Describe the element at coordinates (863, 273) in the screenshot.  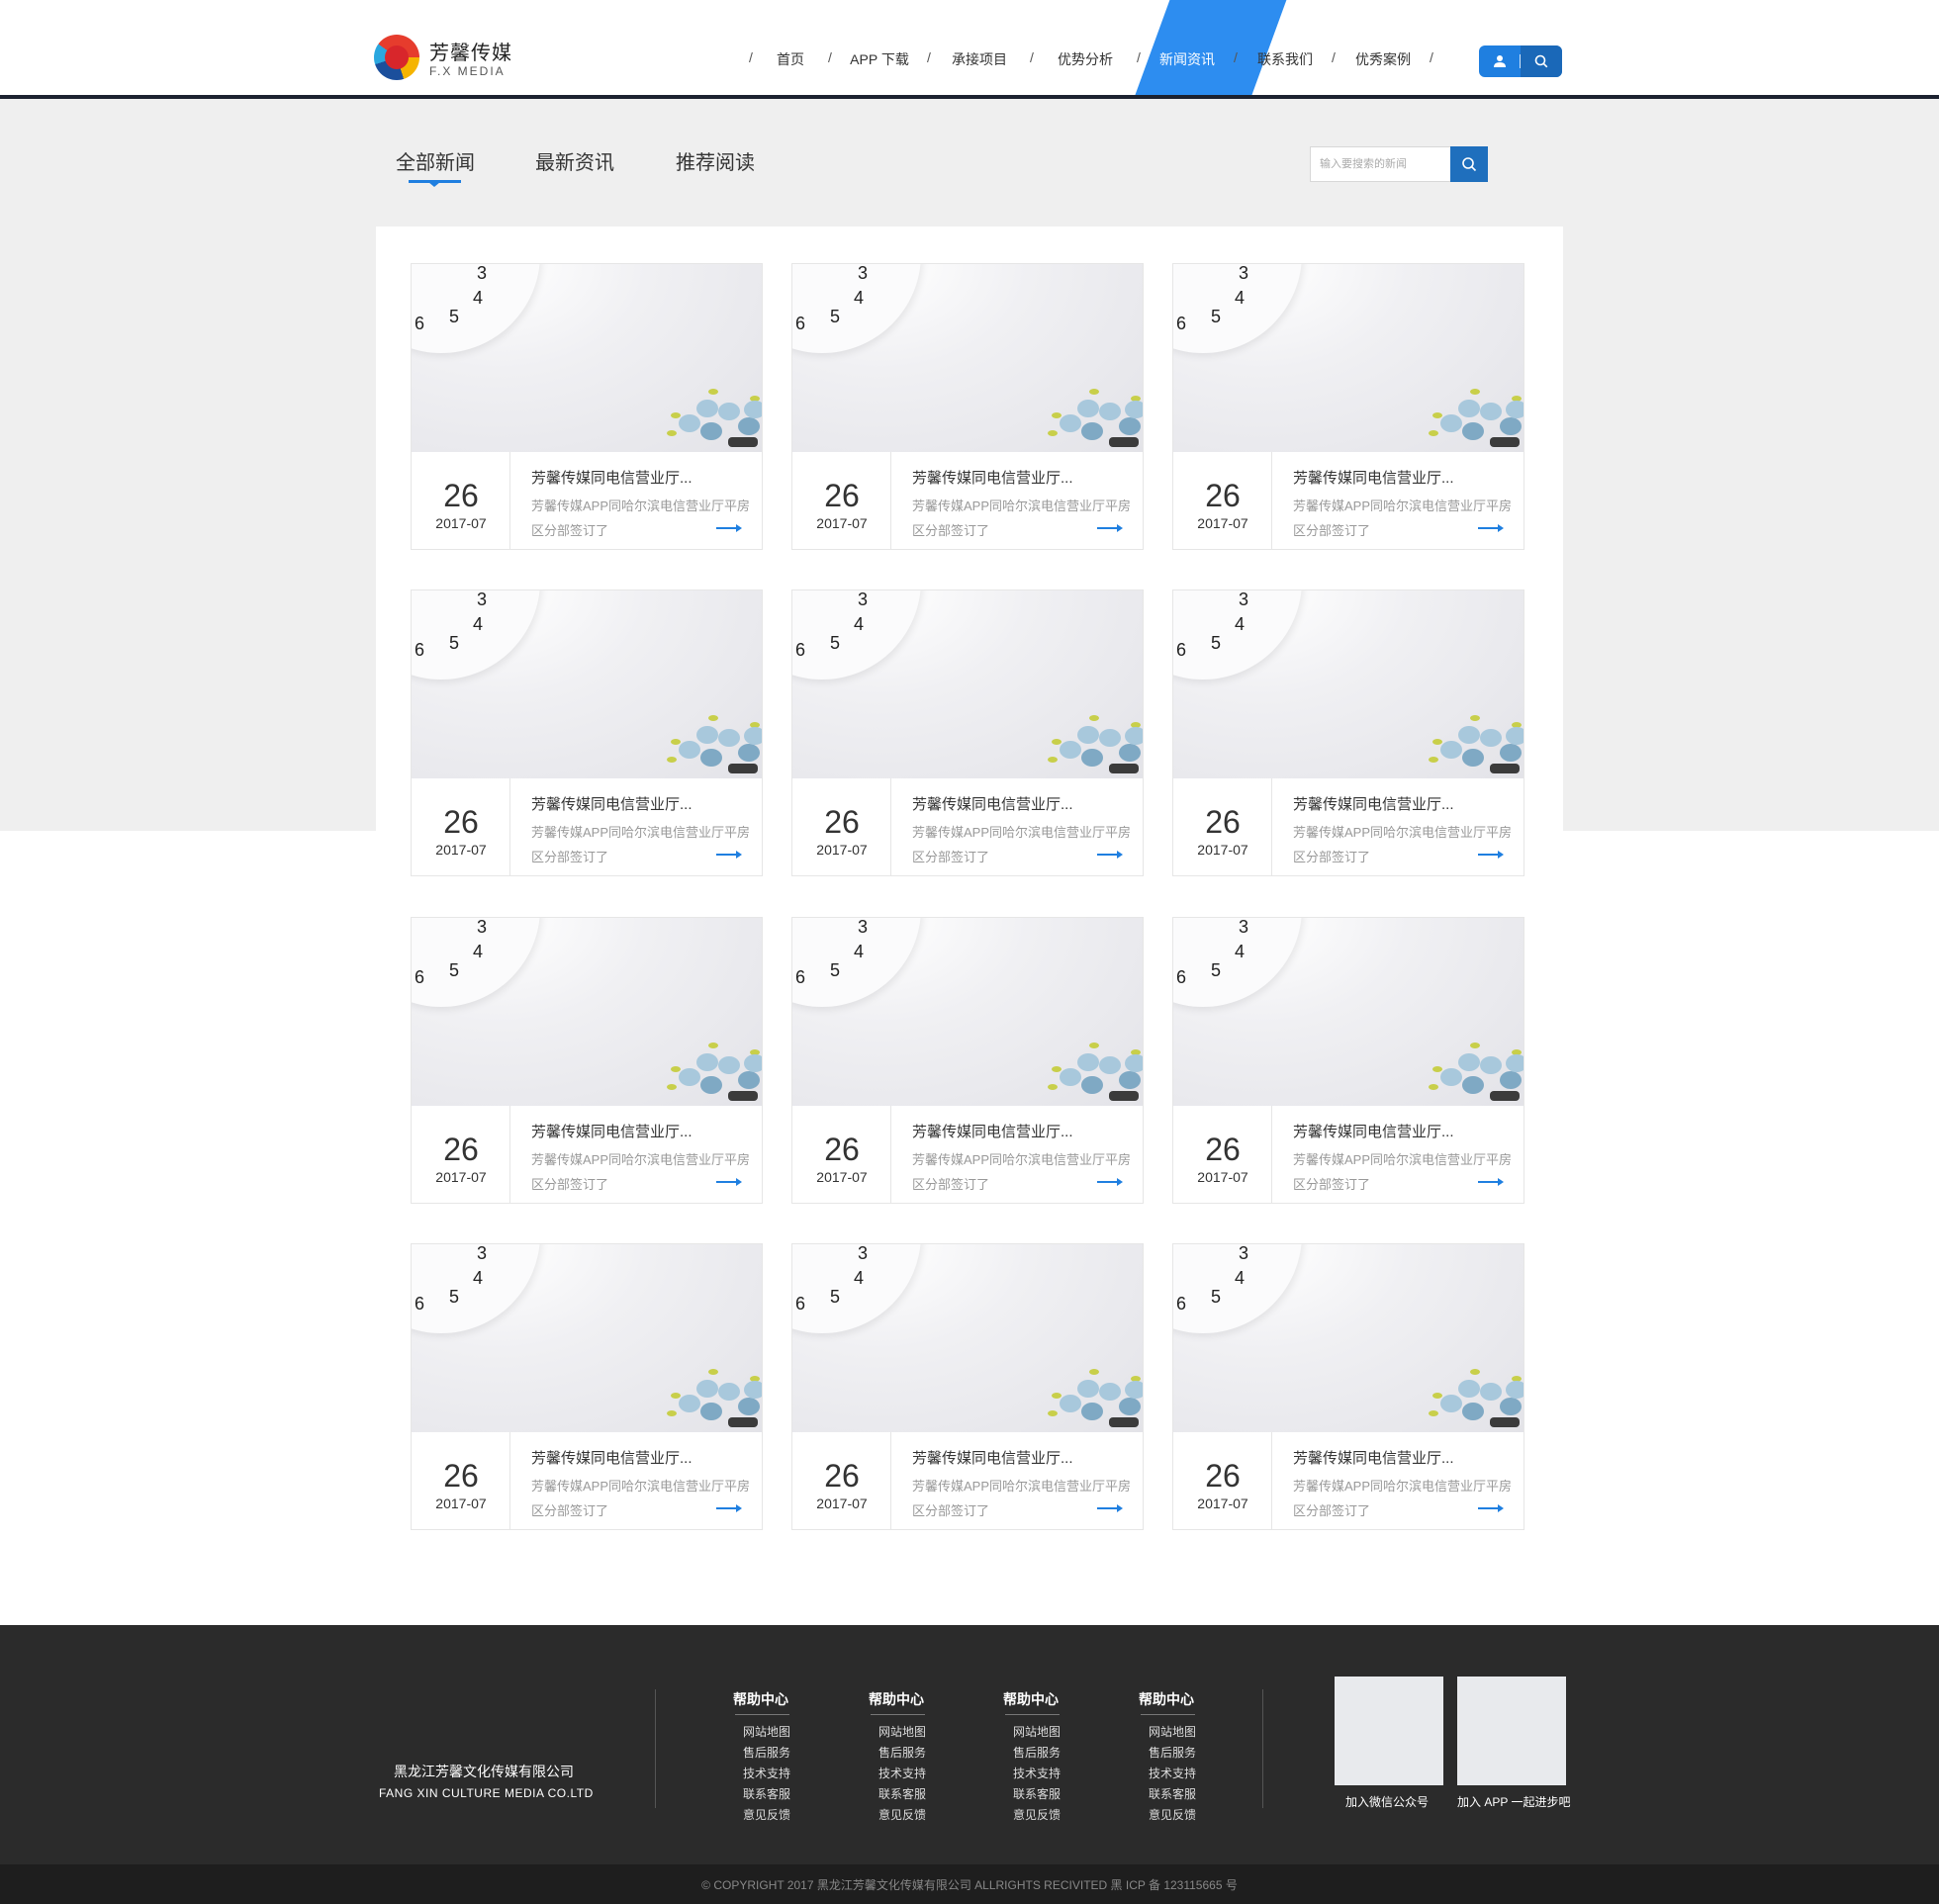
I see `clock-number: 3` at that location.